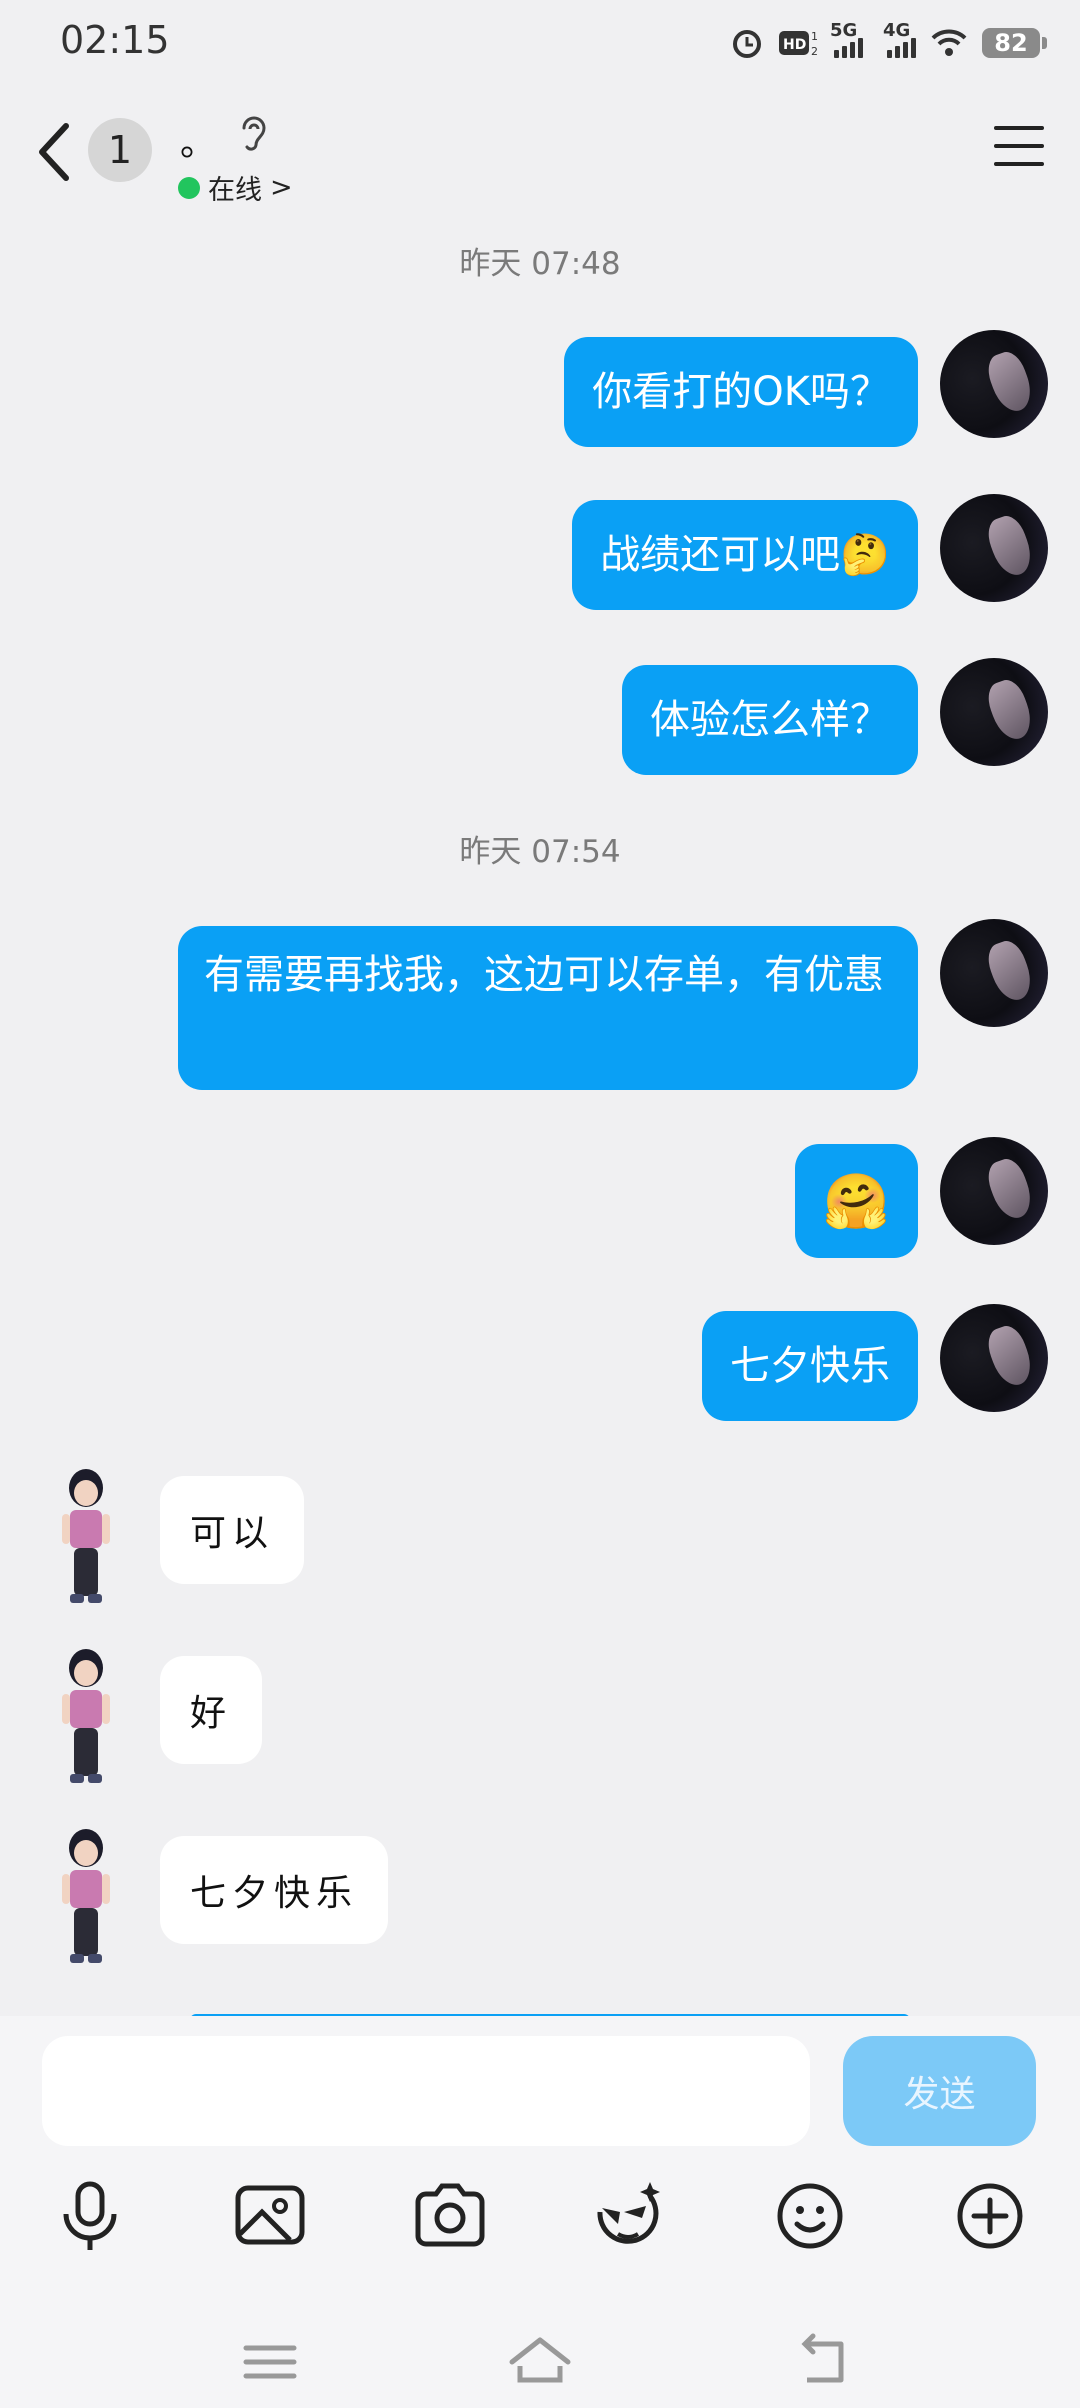  I want to click on battery-indicator: 82, so click(1014, 43).